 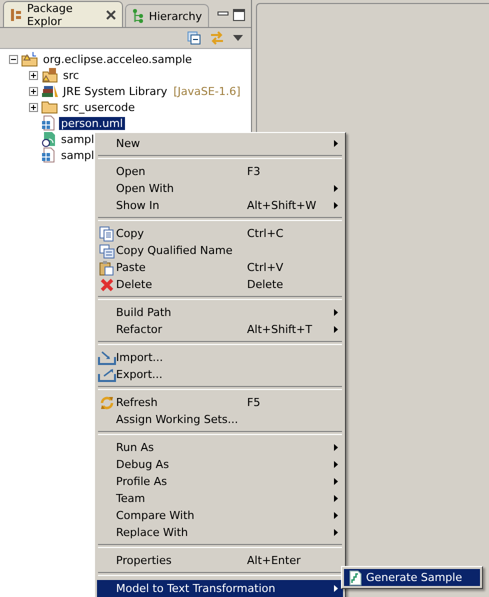 I want to click on tree-item: person.uml, so click(x=92, y=123).